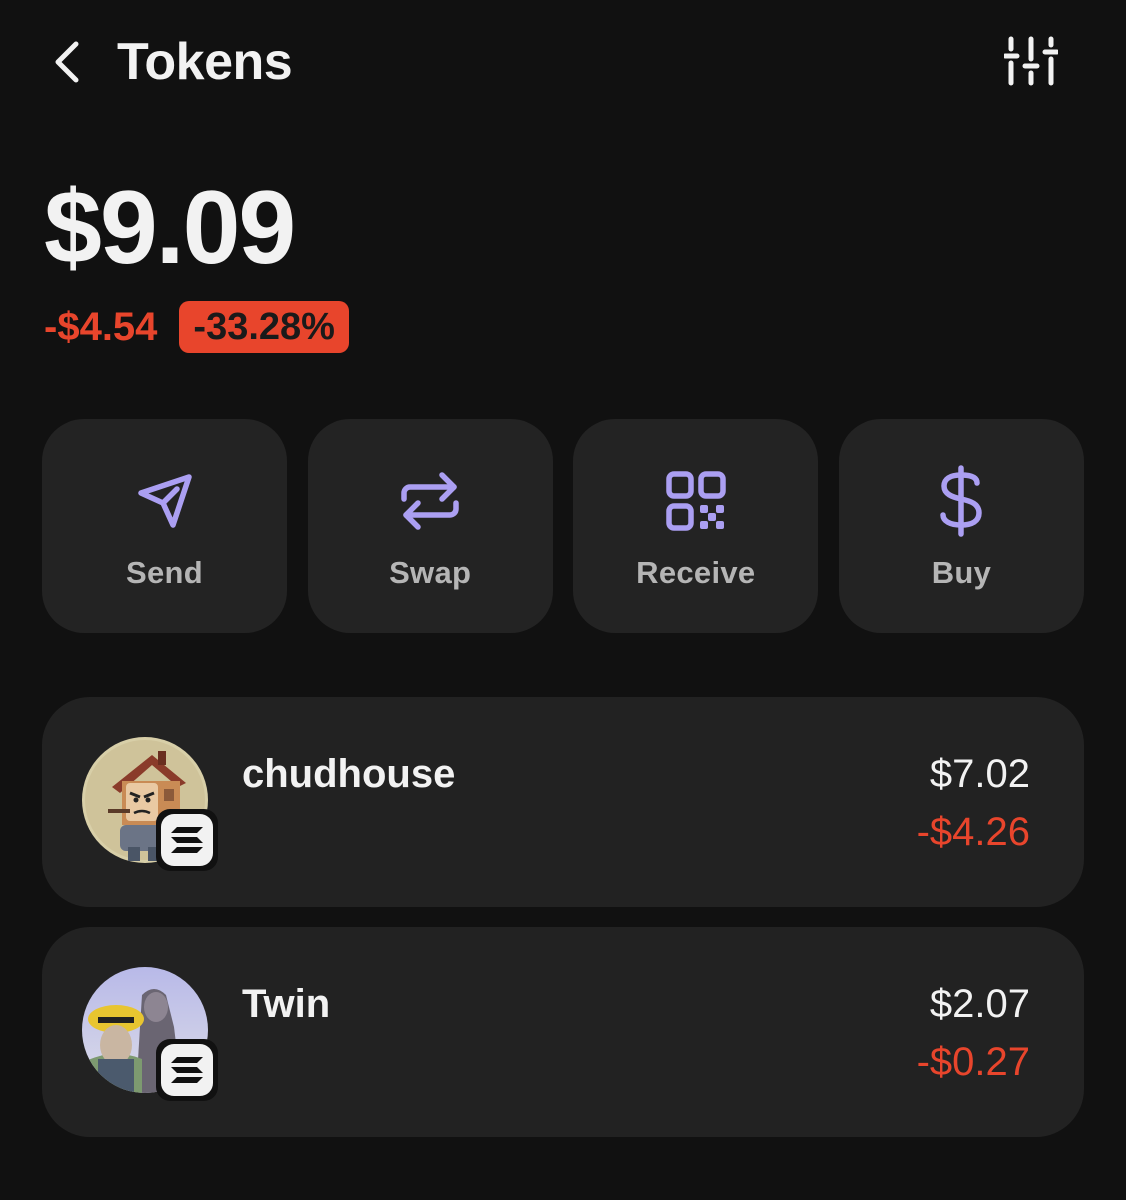  What do you see at coordinates (286, 1004) in the screenshot?
I see `token-name: Twin` at bounding box center [286, 1004].